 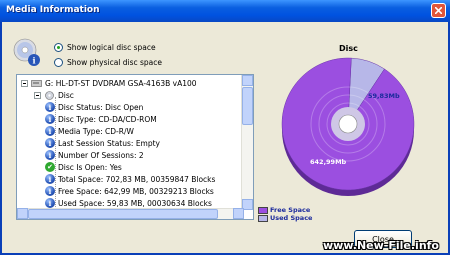 I want to click on pie-hole, so click(x=348, y=124).